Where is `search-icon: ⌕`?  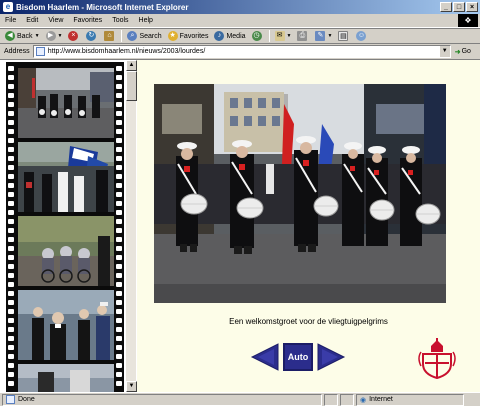
search-icon: ⌕ is located at coordinates (132, 36).